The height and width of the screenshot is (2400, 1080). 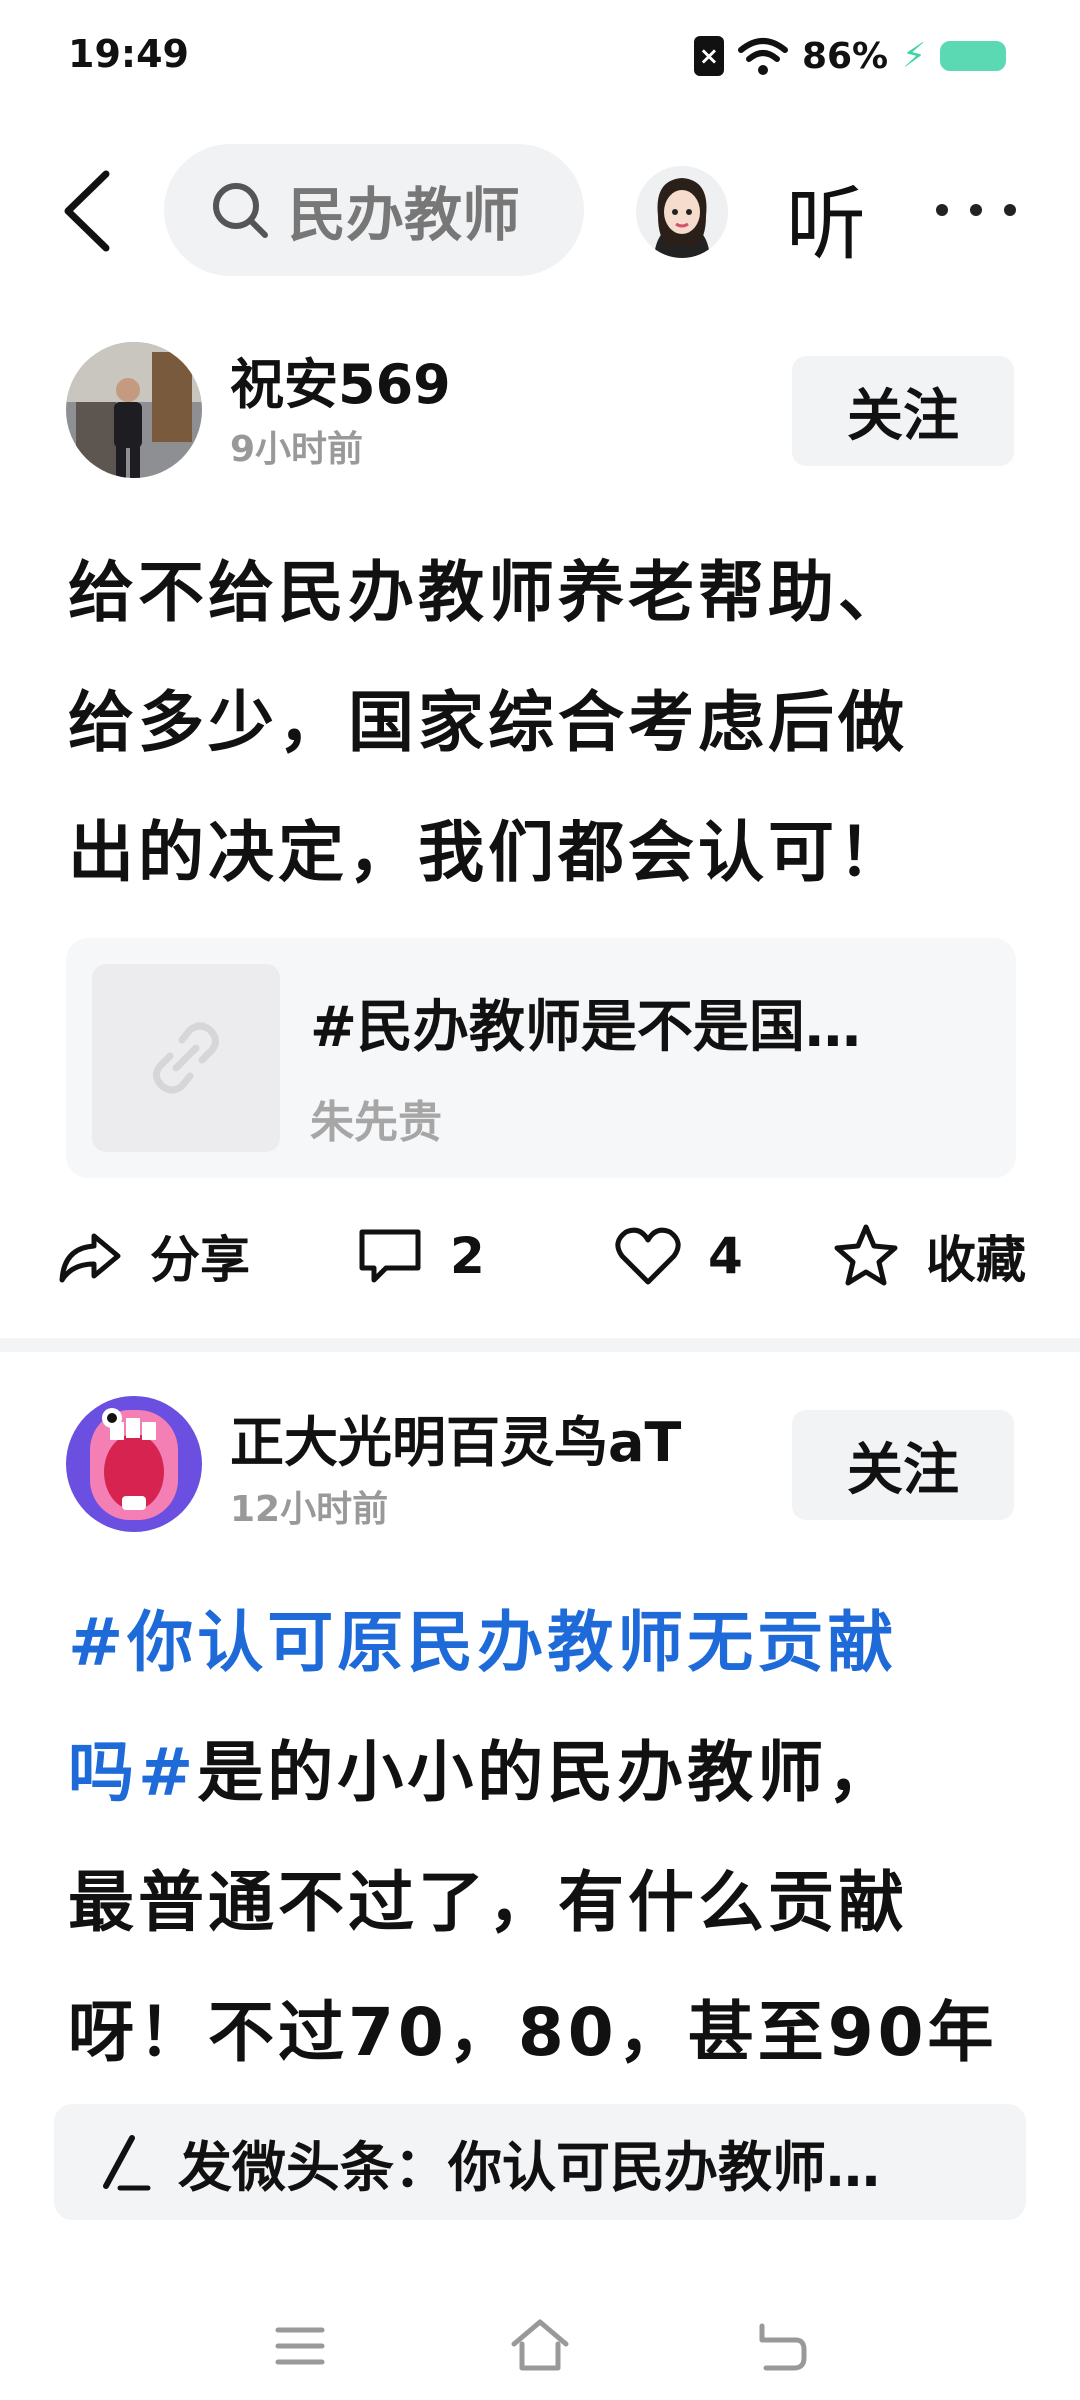 I want to click on more-icon, so click(x=976, y=210).